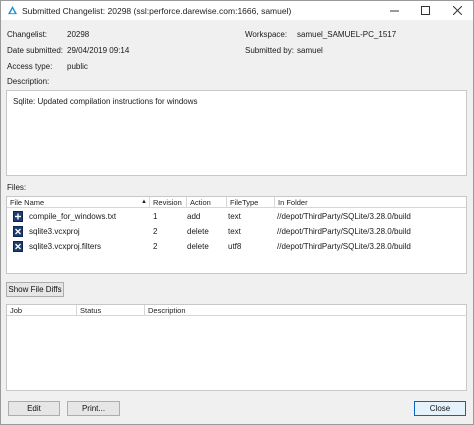 The height and width of the screenshot is (425, 474). What do you see at coordinates (78, 202) in the screenshot?
I see `column-header-file-name: File Name ▲` at bounding box center [78, 202].